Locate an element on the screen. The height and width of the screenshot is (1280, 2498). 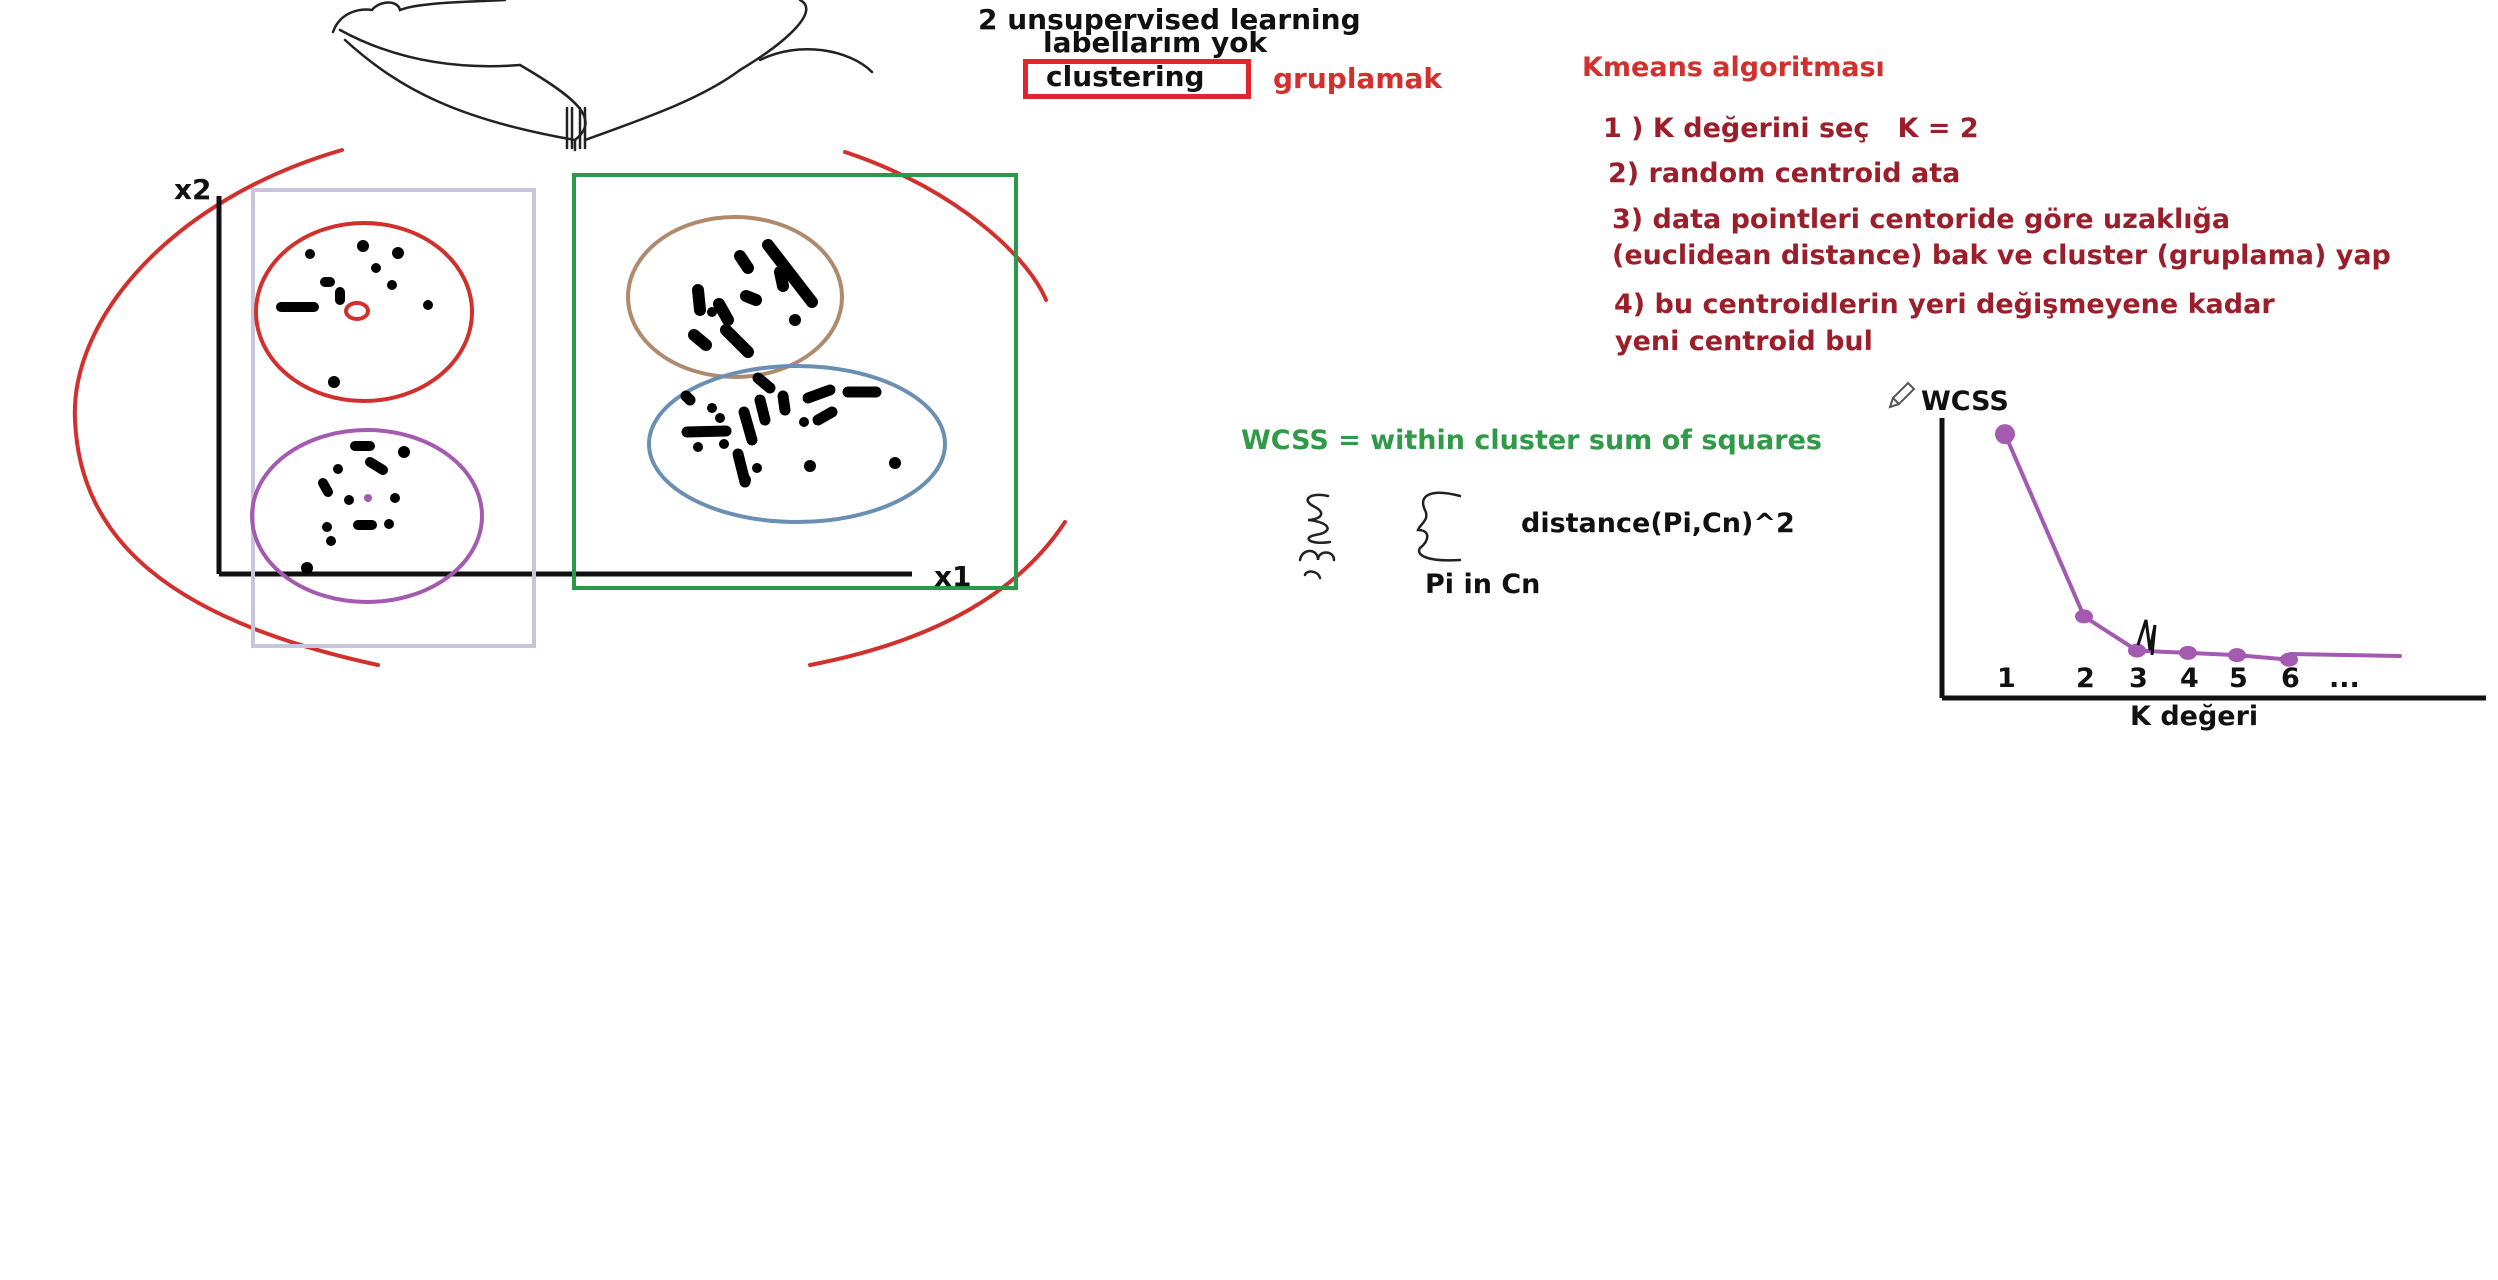
green-cluster-box is located at coordinates (795, 381).